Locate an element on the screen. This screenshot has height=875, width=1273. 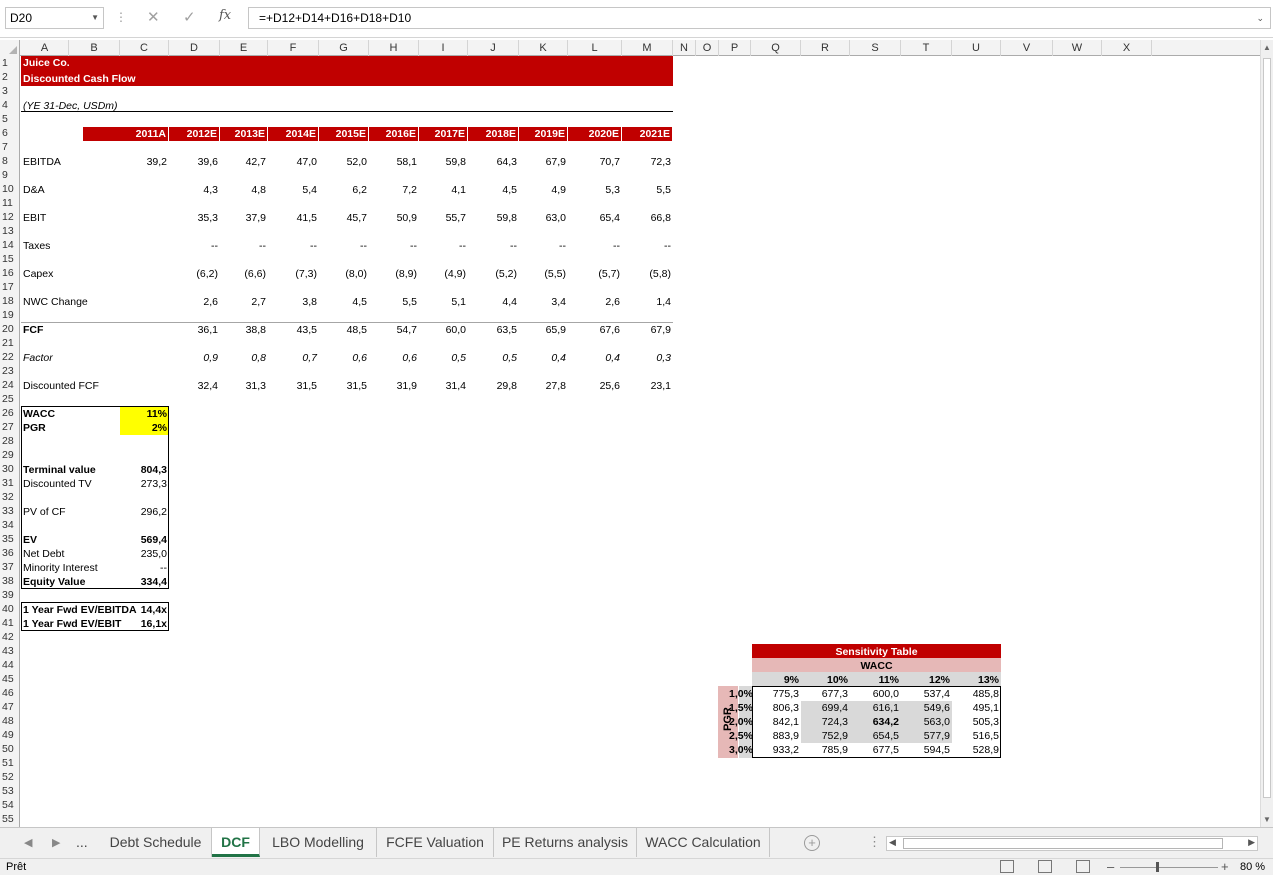
chevron-down-icon: ▼ is located at coordinates (95, 18).